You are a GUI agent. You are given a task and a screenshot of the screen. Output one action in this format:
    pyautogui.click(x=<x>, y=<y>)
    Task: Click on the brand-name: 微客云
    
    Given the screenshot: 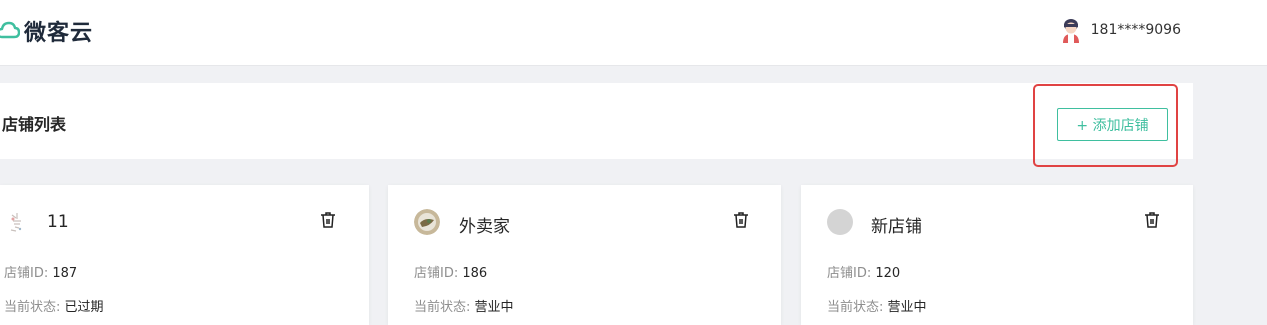 What is the action you would take?
    pyautogui.click(x=59, y=33)
    